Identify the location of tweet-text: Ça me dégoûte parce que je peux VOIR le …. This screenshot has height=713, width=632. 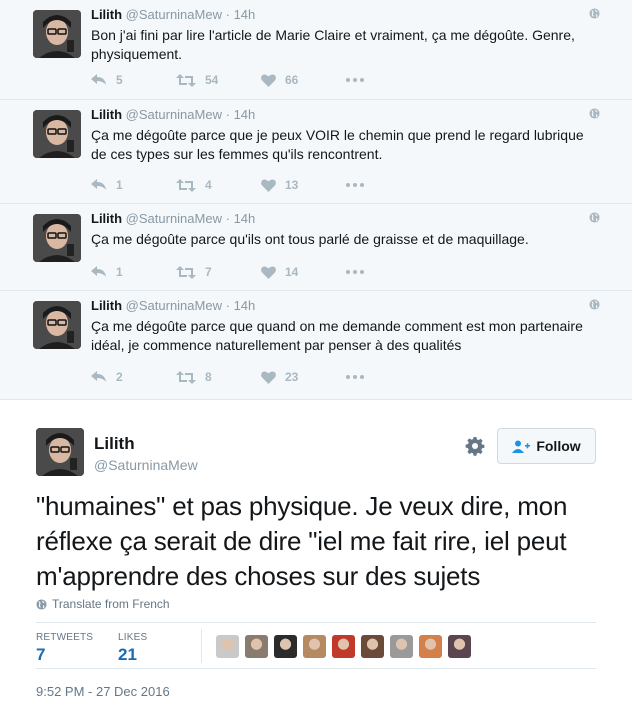
(337, 144).